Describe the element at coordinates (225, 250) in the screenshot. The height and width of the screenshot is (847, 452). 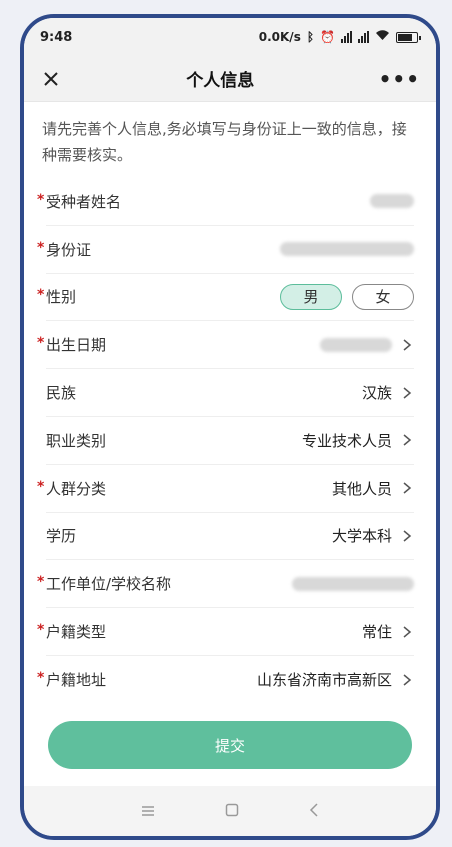
I see `row-id-card: * 身份证` at that location.